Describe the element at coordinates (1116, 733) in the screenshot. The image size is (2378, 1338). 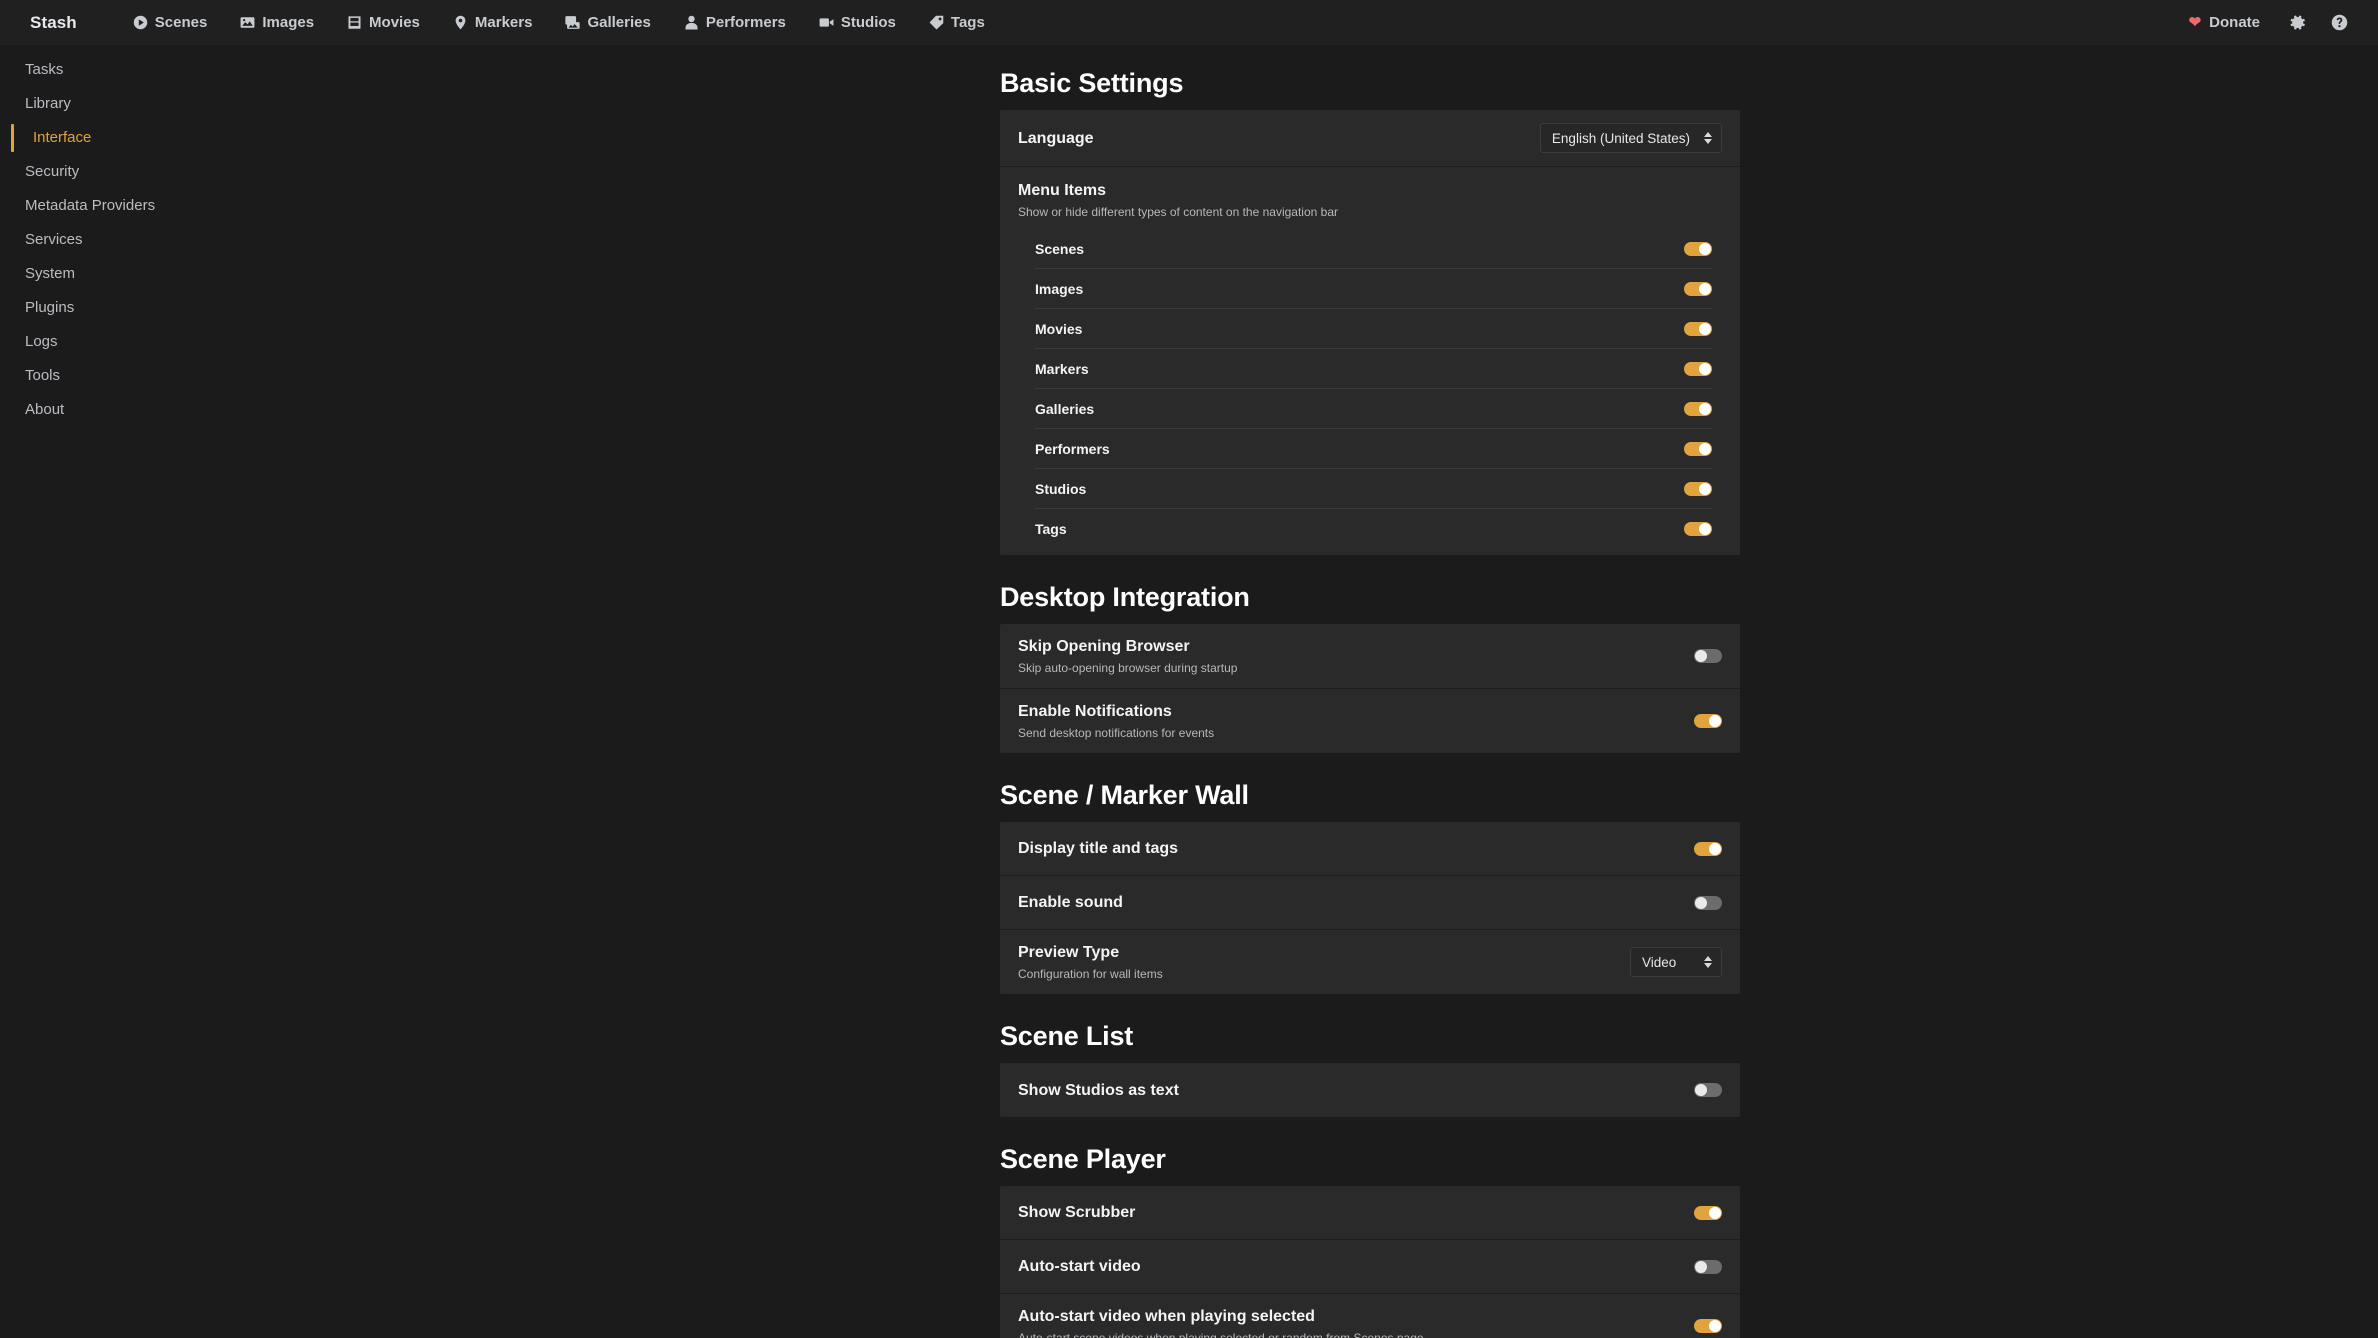
I see `row-sublabel: Send desktop notifications for events` at that location.